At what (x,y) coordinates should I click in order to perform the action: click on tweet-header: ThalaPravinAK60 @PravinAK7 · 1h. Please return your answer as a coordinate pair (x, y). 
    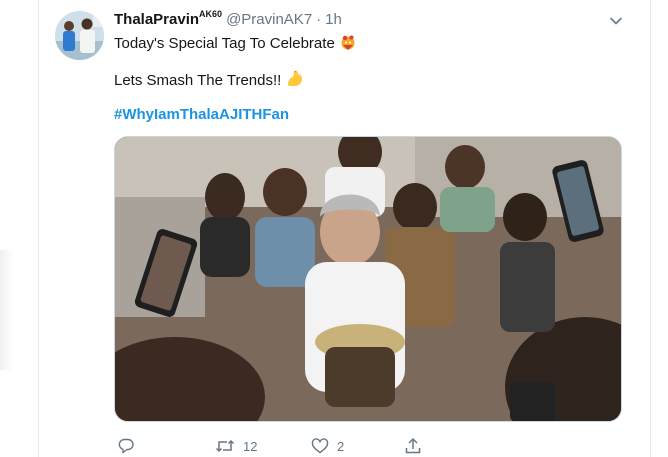
    Looking at the image, I should click on (228, 20).